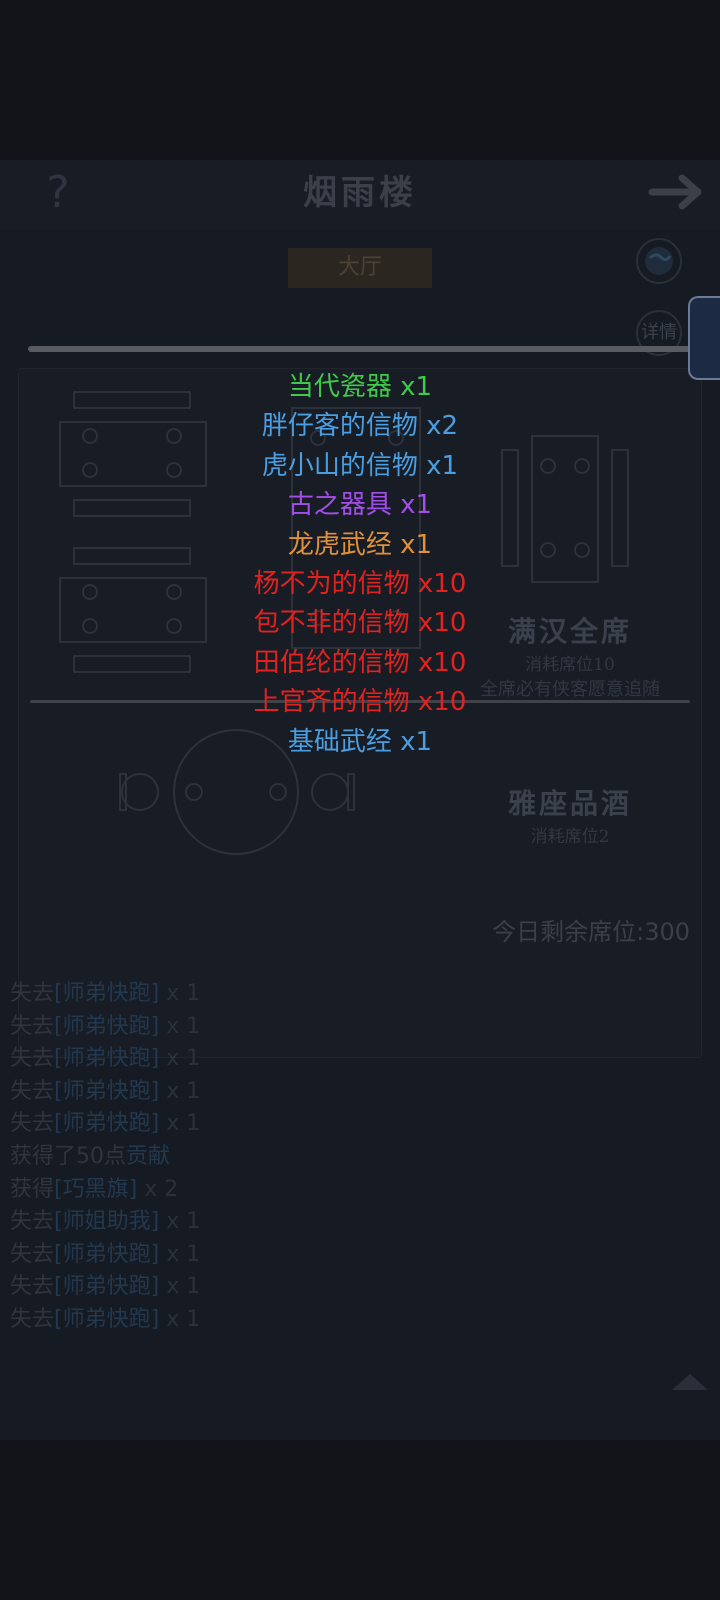 This screenshot has width=720, height=1600. Describe the element at coordinates (96, 1189) in the screenshot. I see `log-item: [巧黑旗]` at that location.